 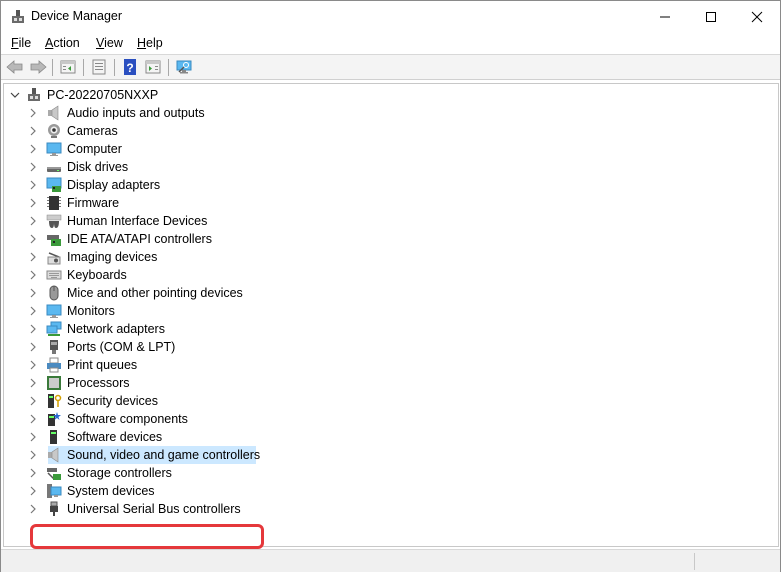 What do you see at coordinates (62, 43) in the screenshot?
I see `menu-action: Action` at bounding box center [62, 43].